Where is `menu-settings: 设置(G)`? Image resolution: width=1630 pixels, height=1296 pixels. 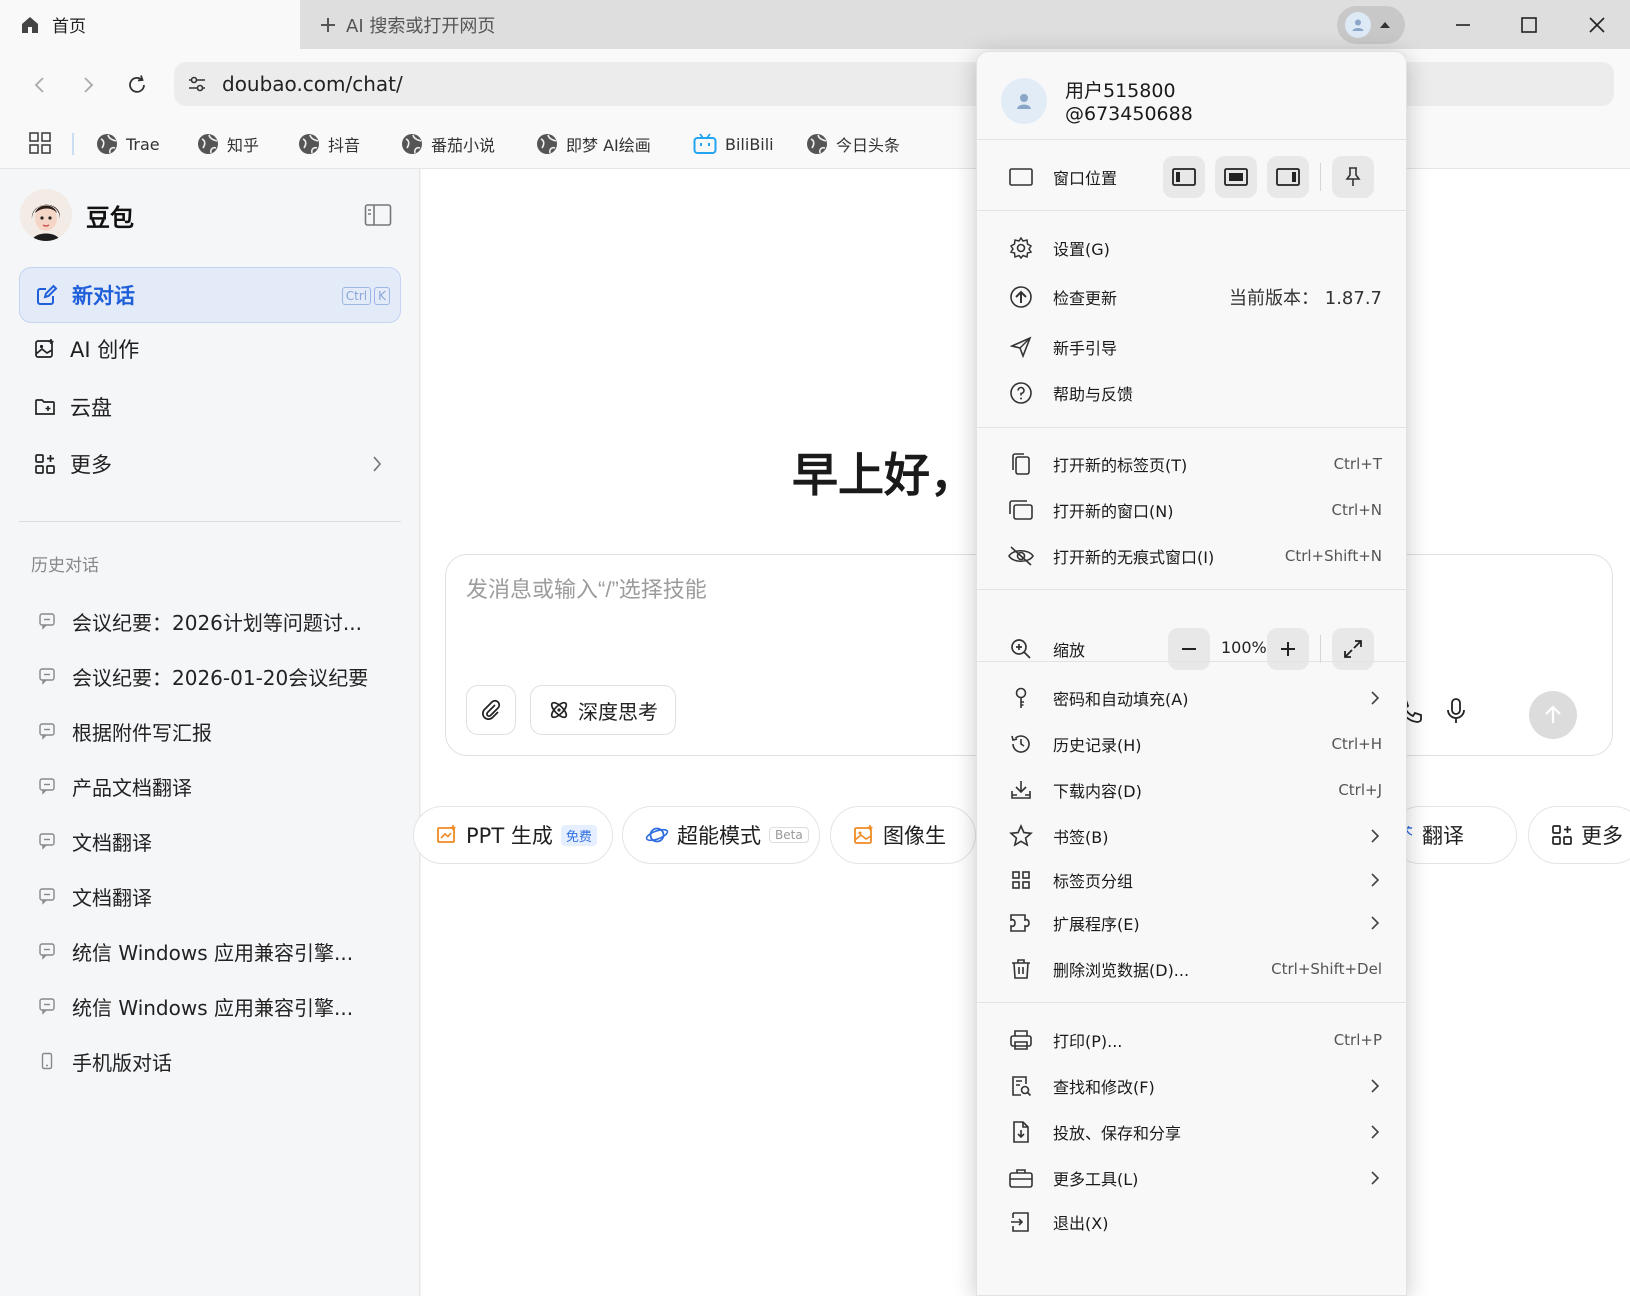
menu-settings: 设置(G) is located at coordinates (1194, 248).